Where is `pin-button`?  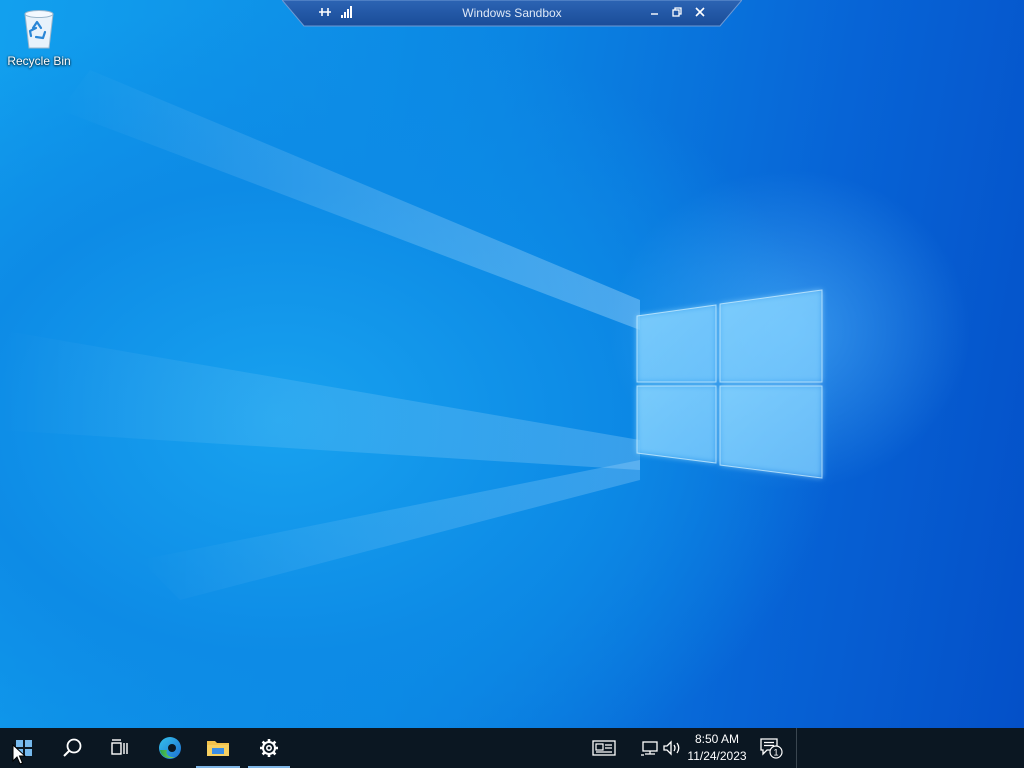
pin-button is located at coordinates (325, 12).